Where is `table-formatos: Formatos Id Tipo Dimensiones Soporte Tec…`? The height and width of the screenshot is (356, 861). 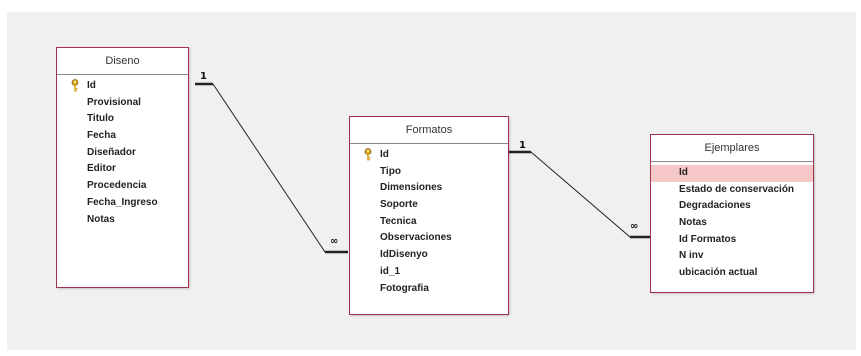
table-formatos: Formatos Id Tipo Dimensiones Soporte Tec… is located at coordinates (429, 215).